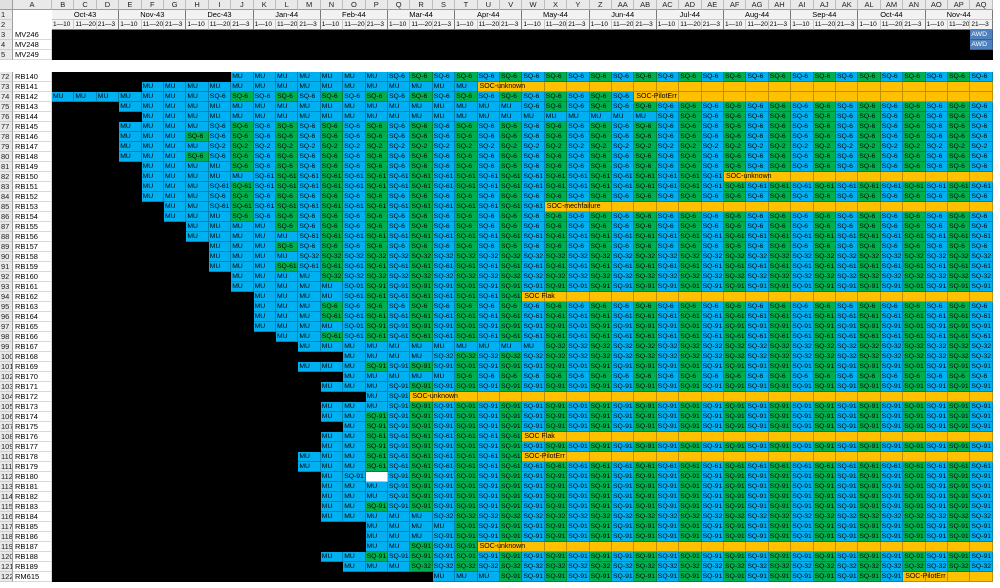 Image resolution: width=1000 pixels, height=588 pixels. Describe the element at coordinates (32, 287) in the screenshot. I see `row-label: RB161` at that location.